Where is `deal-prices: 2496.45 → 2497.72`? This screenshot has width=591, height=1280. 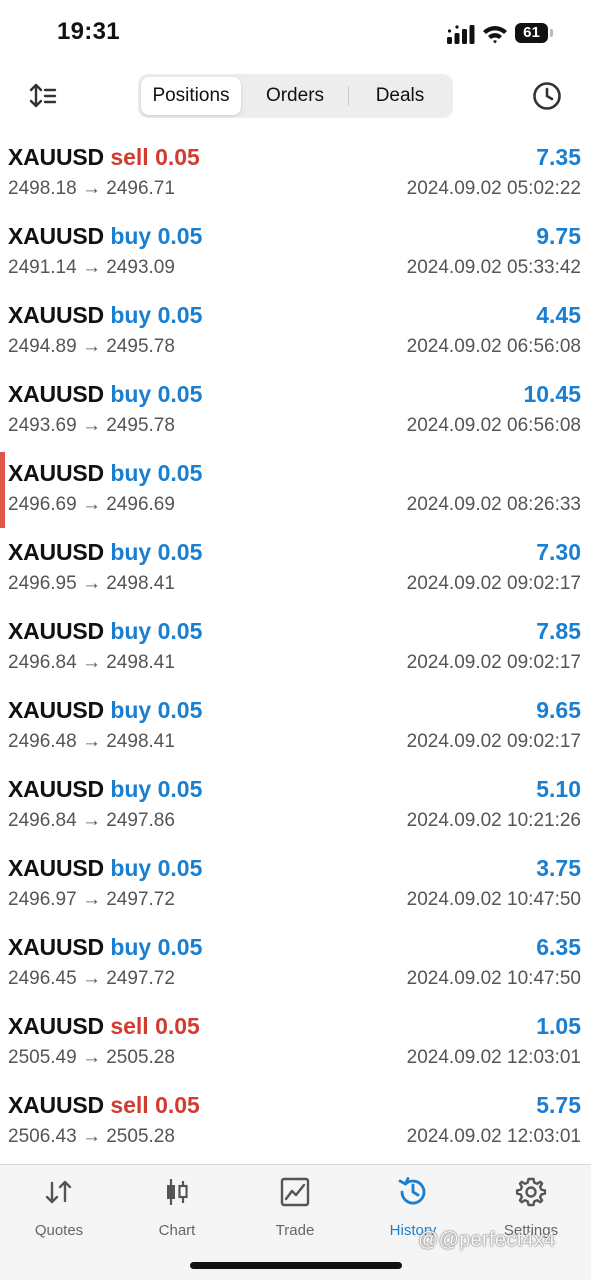
deal-prices: 2496.45 → 2497.72 is located at coordinates (91, 978).